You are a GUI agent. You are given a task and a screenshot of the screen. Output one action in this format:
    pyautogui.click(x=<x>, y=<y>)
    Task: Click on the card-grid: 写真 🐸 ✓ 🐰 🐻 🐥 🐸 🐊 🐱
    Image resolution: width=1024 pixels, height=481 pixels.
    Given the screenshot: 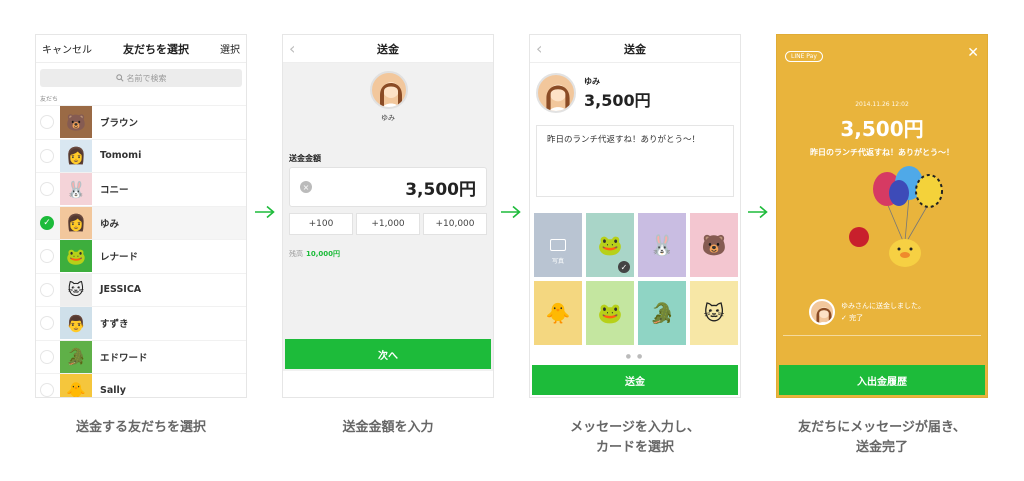 What is the action you would take?
    pyautogui.click(x=636, y=279)
    